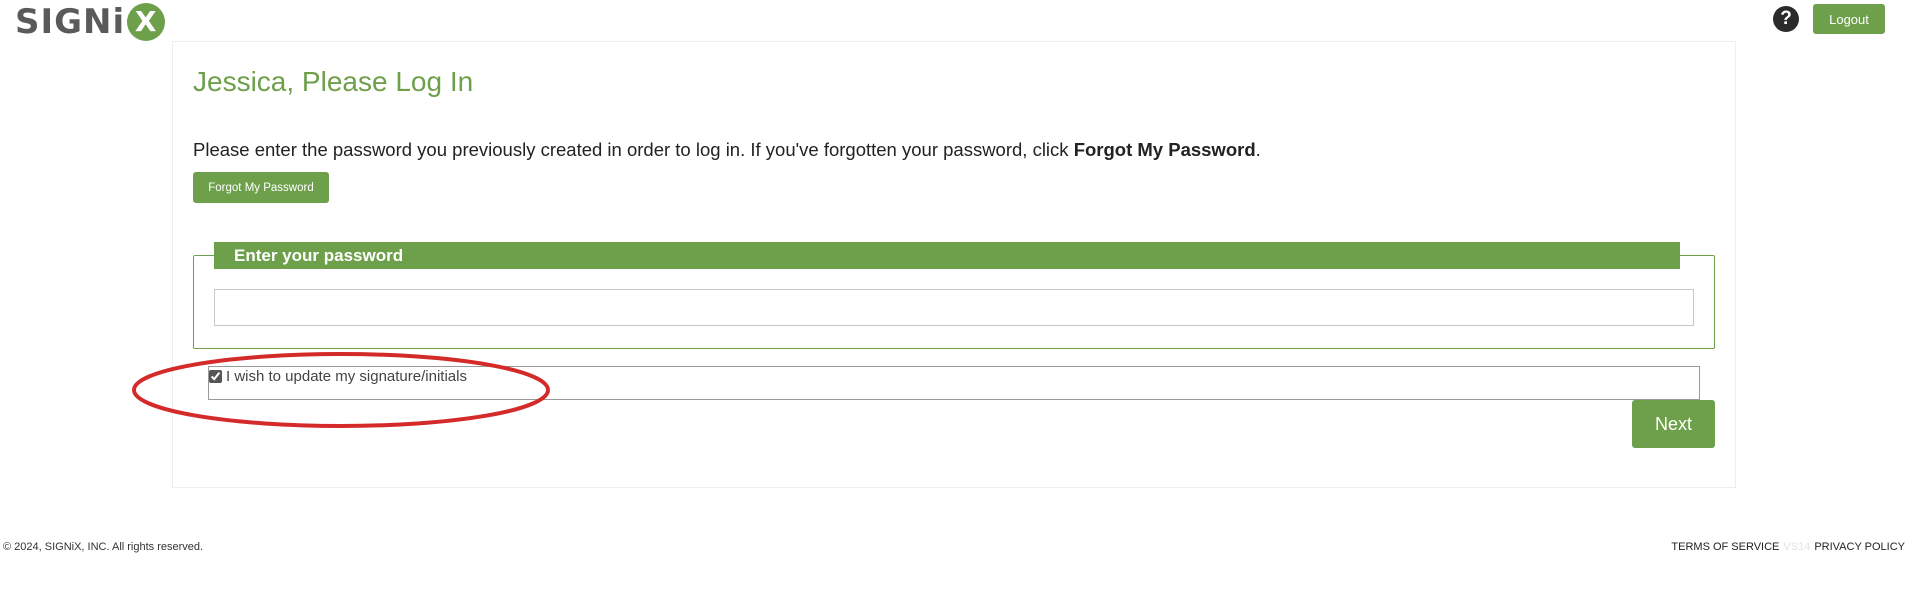  What do you see at coordinates (1258, 149) in the screenshot?
I see `instructions-suffix: .` at bounding box center [1258, 149].